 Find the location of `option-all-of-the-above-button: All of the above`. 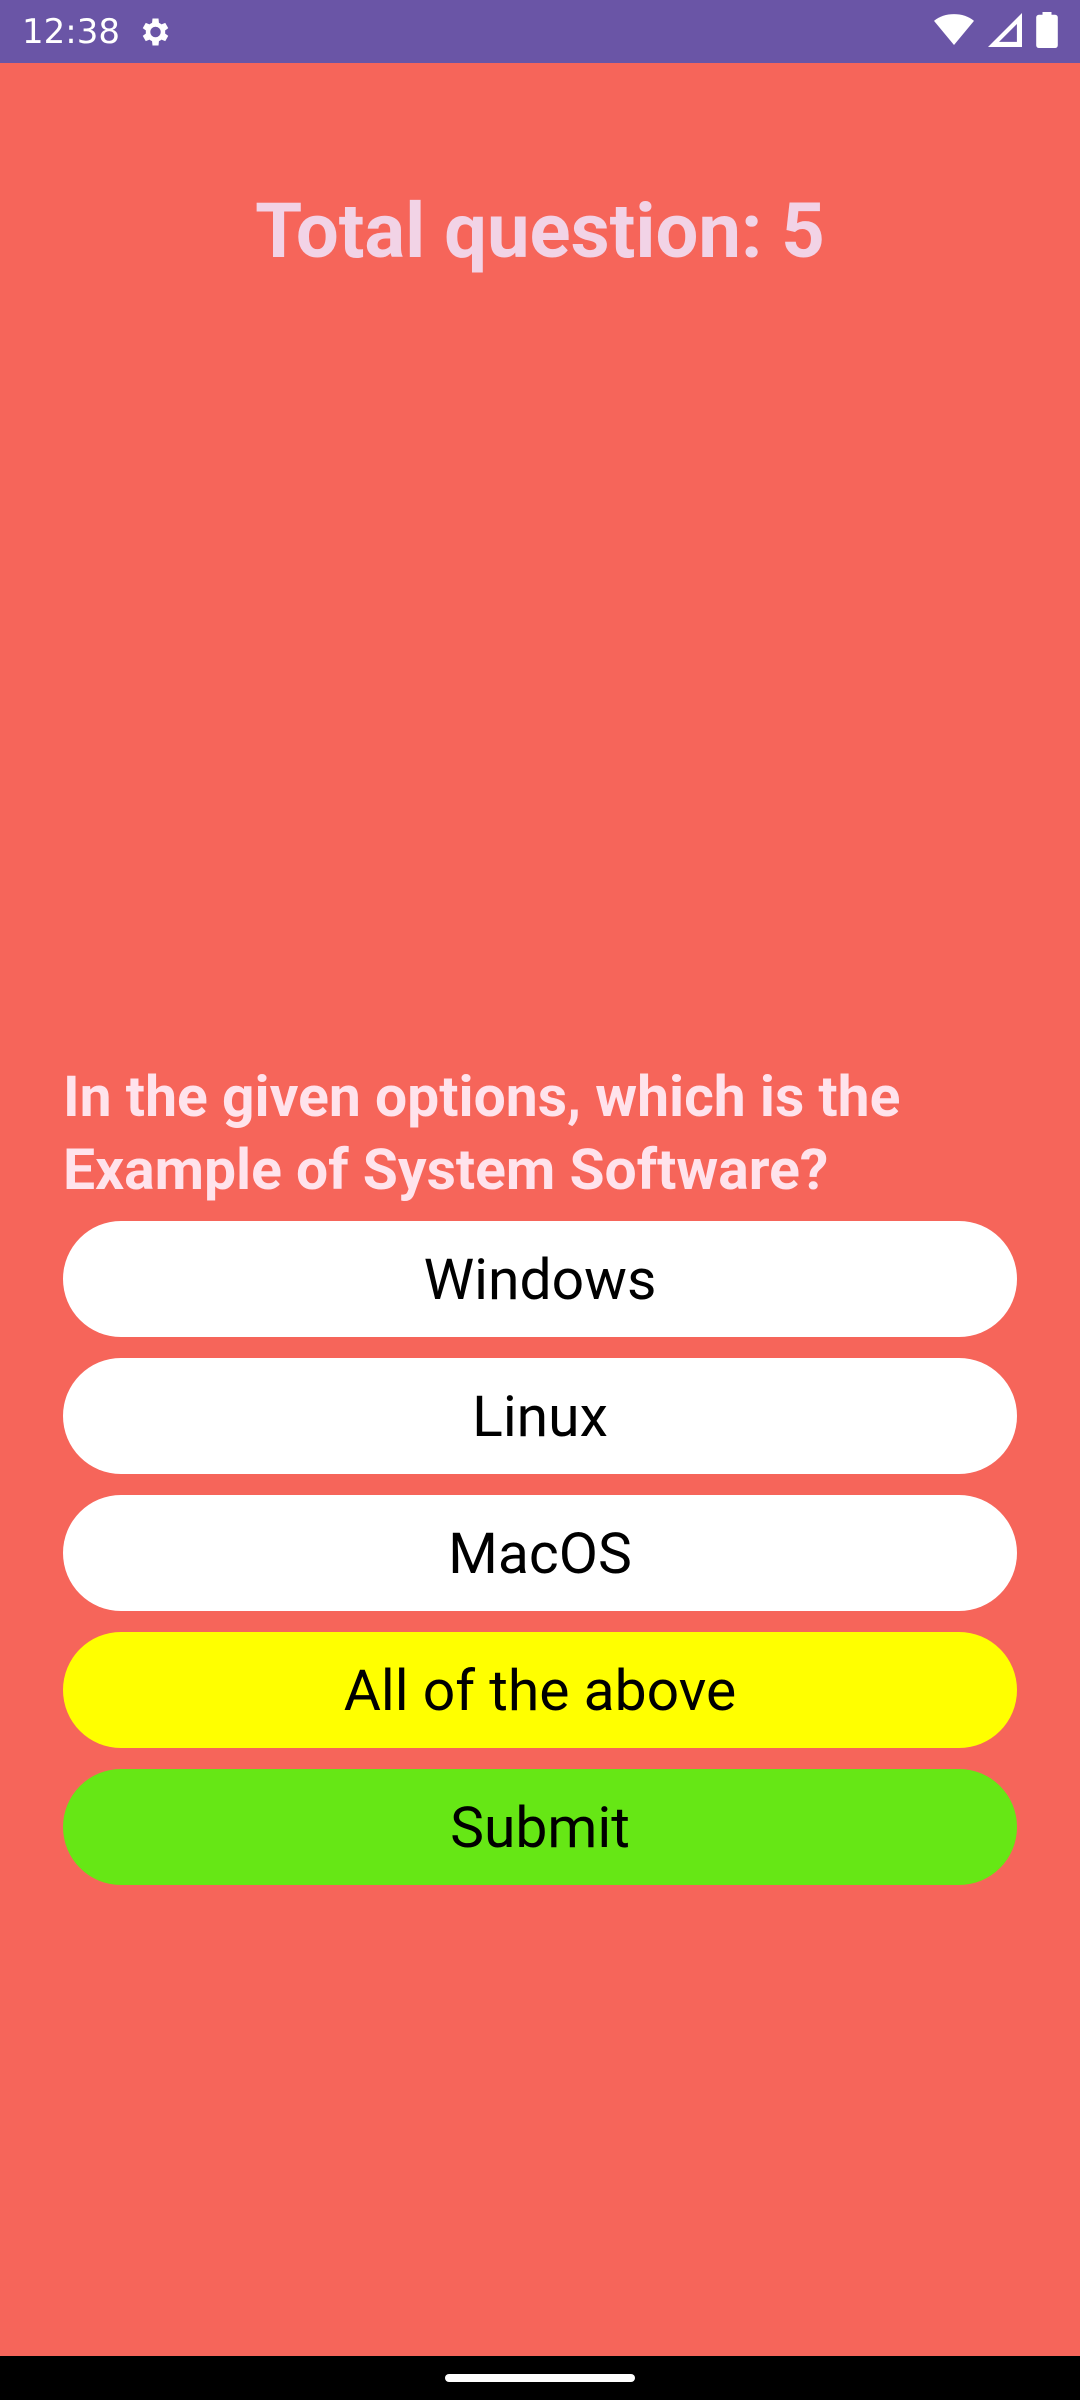

option-all-of-the-above-button: All of the above is located at coordinates (540, 1690).